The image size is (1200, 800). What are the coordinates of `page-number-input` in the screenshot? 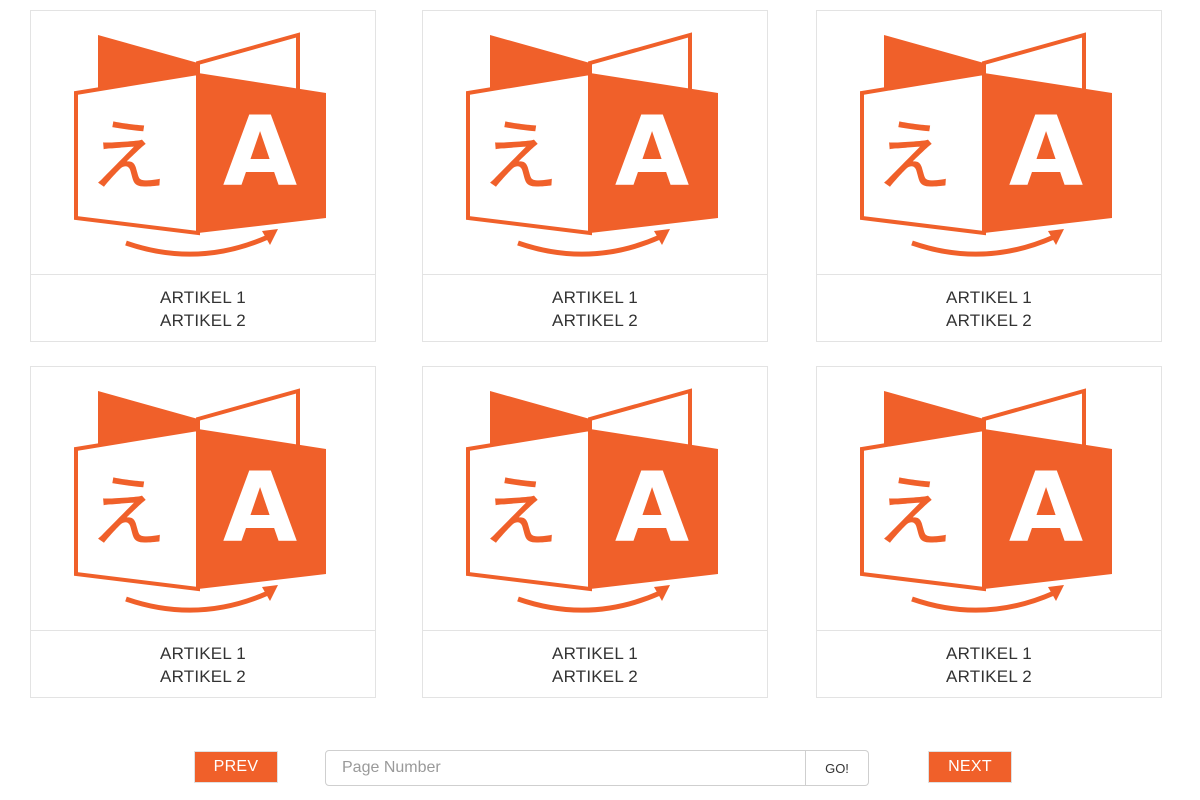 It's located at (565, 768).